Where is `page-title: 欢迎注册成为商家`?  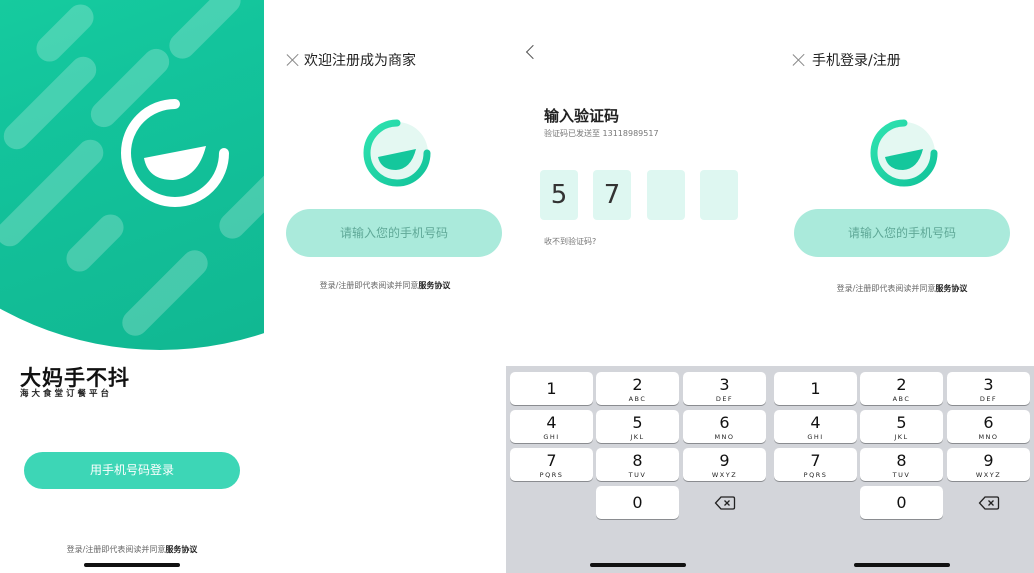
page-title: 欢迎注册成为商家 is located at coordinates (360, 61).